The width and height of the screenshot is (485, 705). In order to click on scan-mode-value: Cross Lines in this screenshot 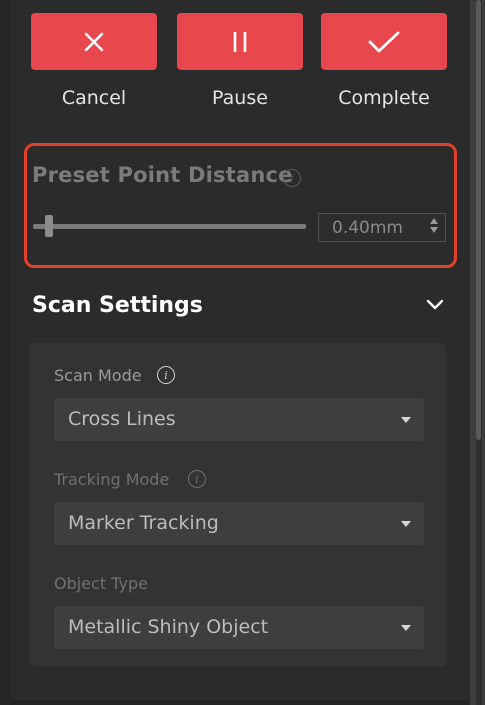, I will do `click(122, 419)`.